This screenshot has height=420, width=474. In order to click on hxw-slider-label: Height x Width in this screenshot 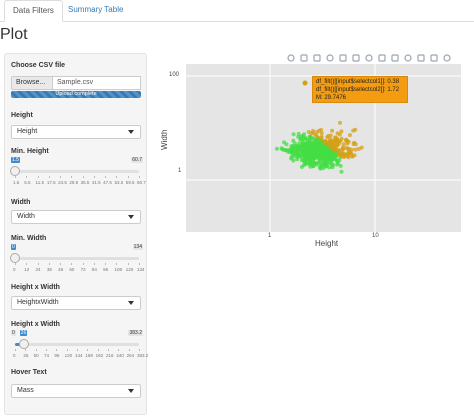, I will do `click(35, 324)`.